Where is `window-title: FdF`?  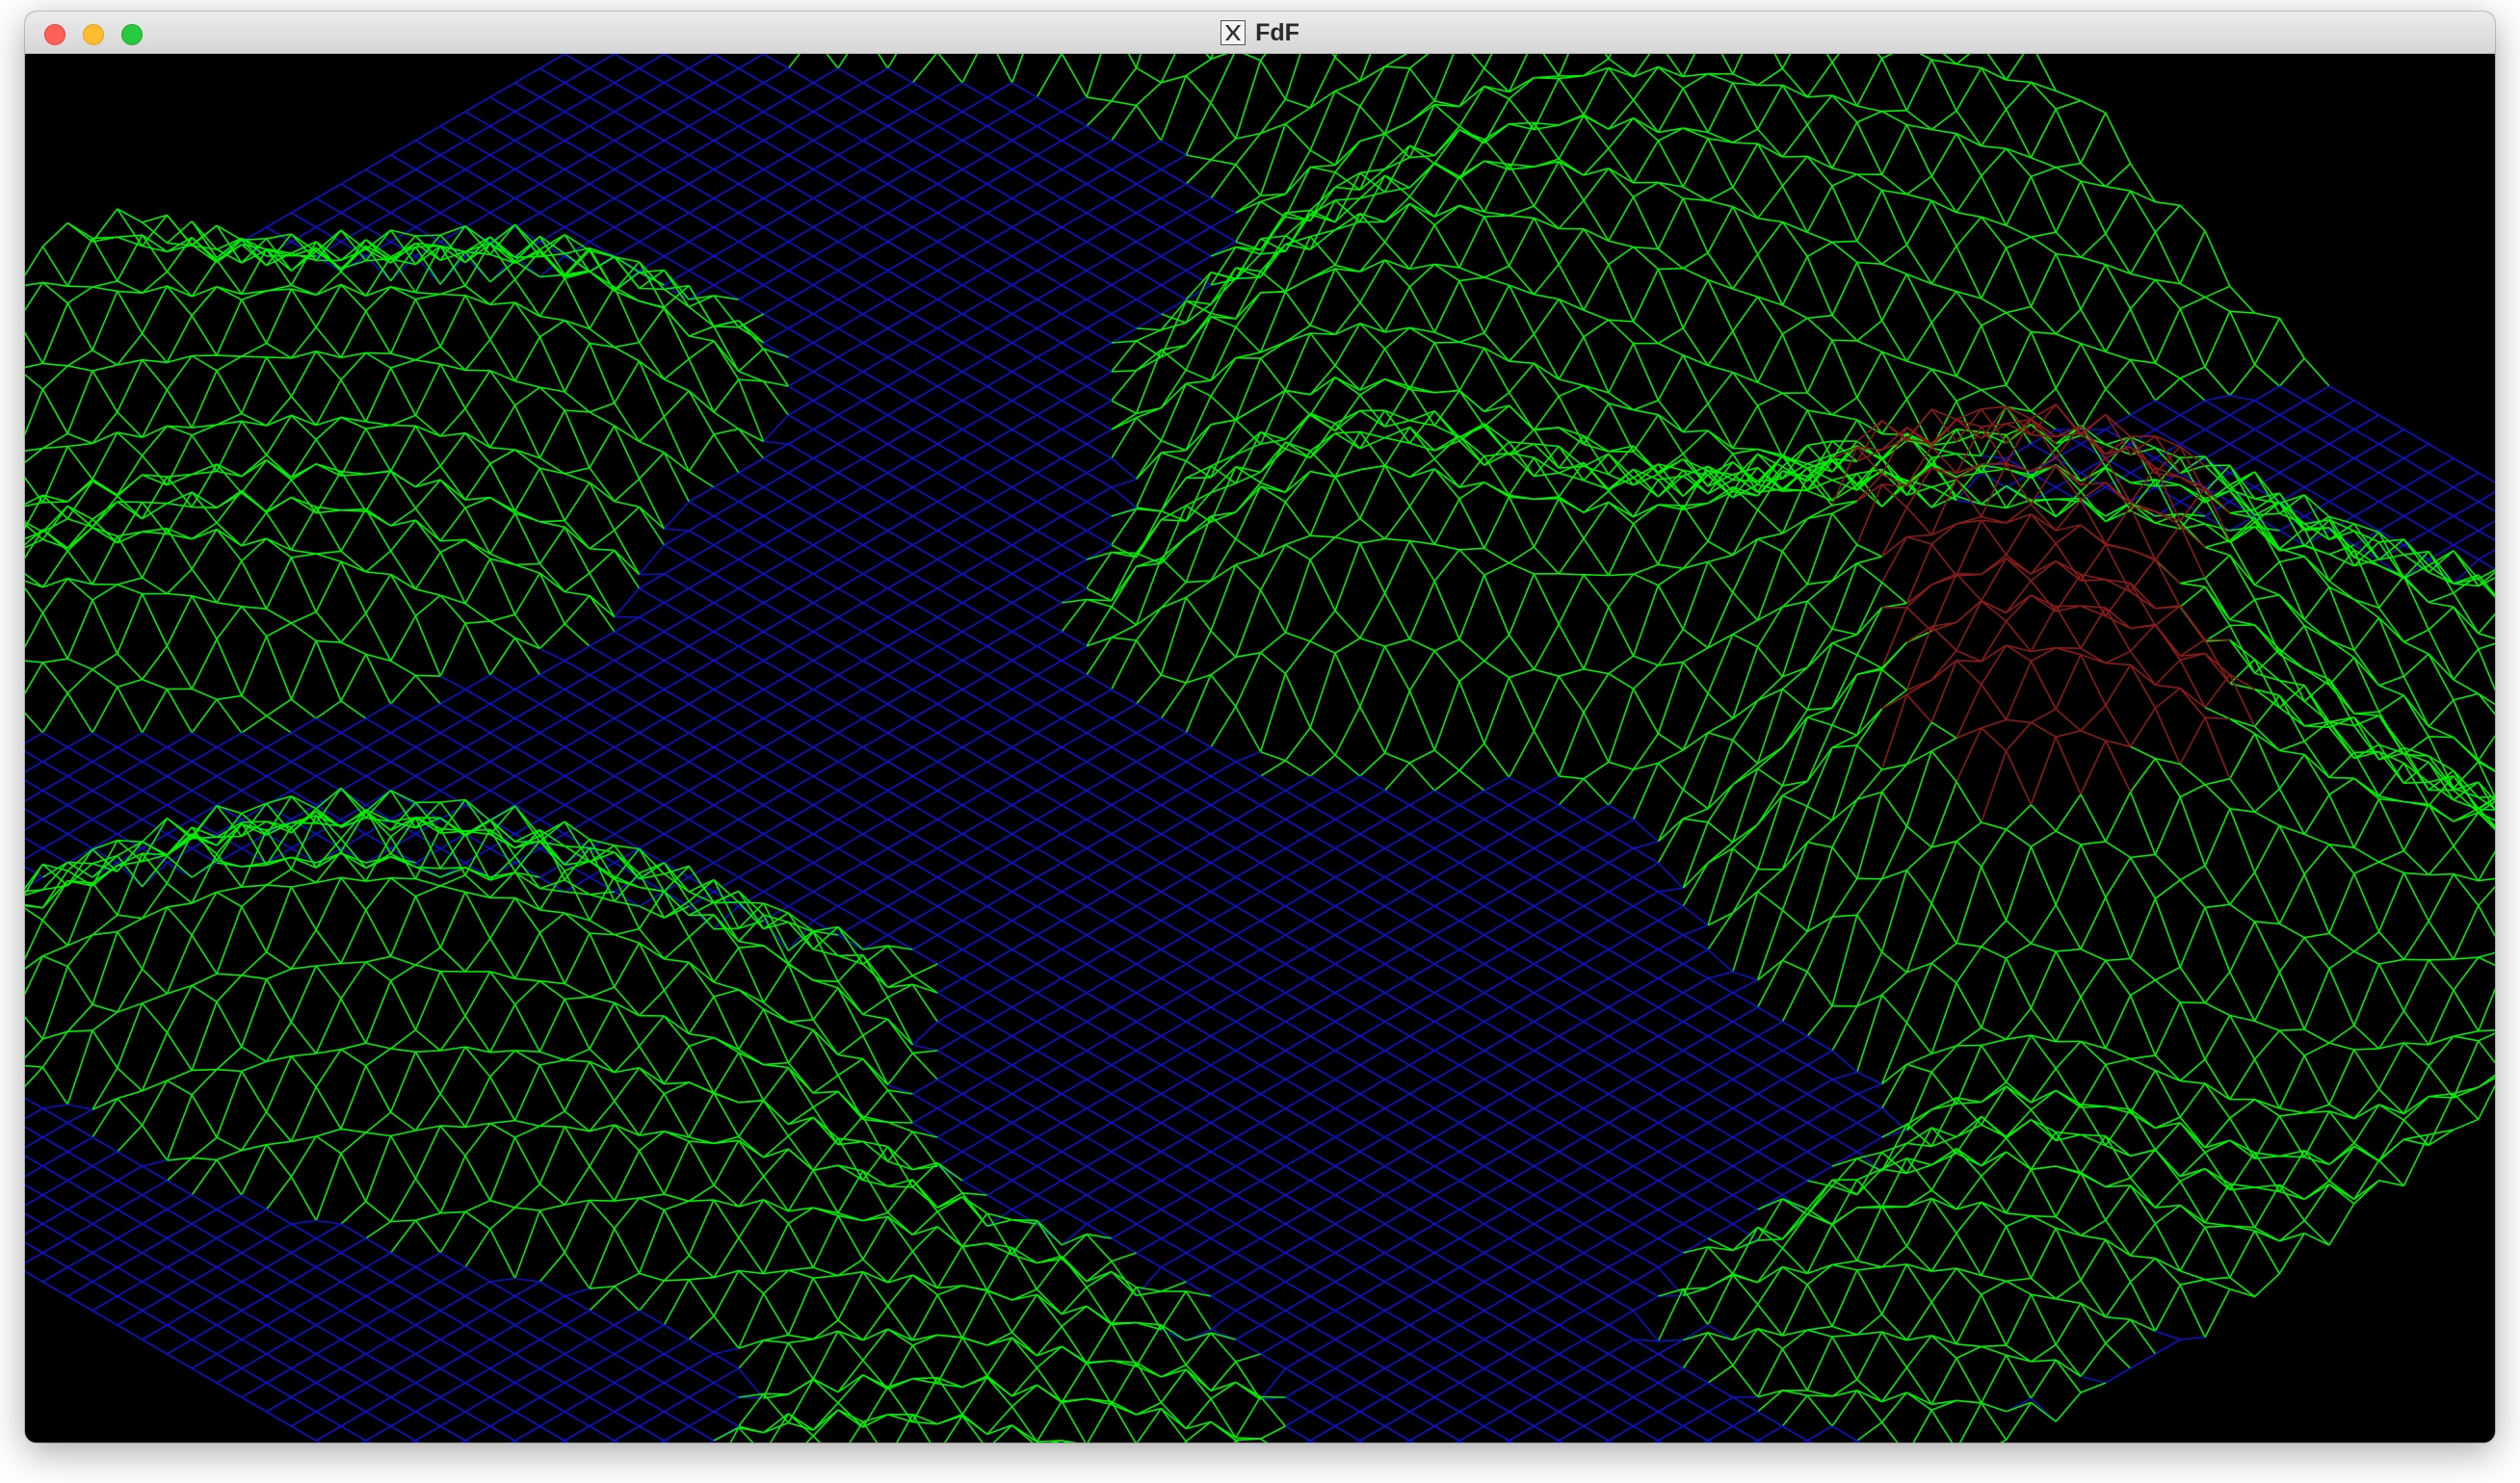
window-title: FdF is located at coordinates (1277, 32).